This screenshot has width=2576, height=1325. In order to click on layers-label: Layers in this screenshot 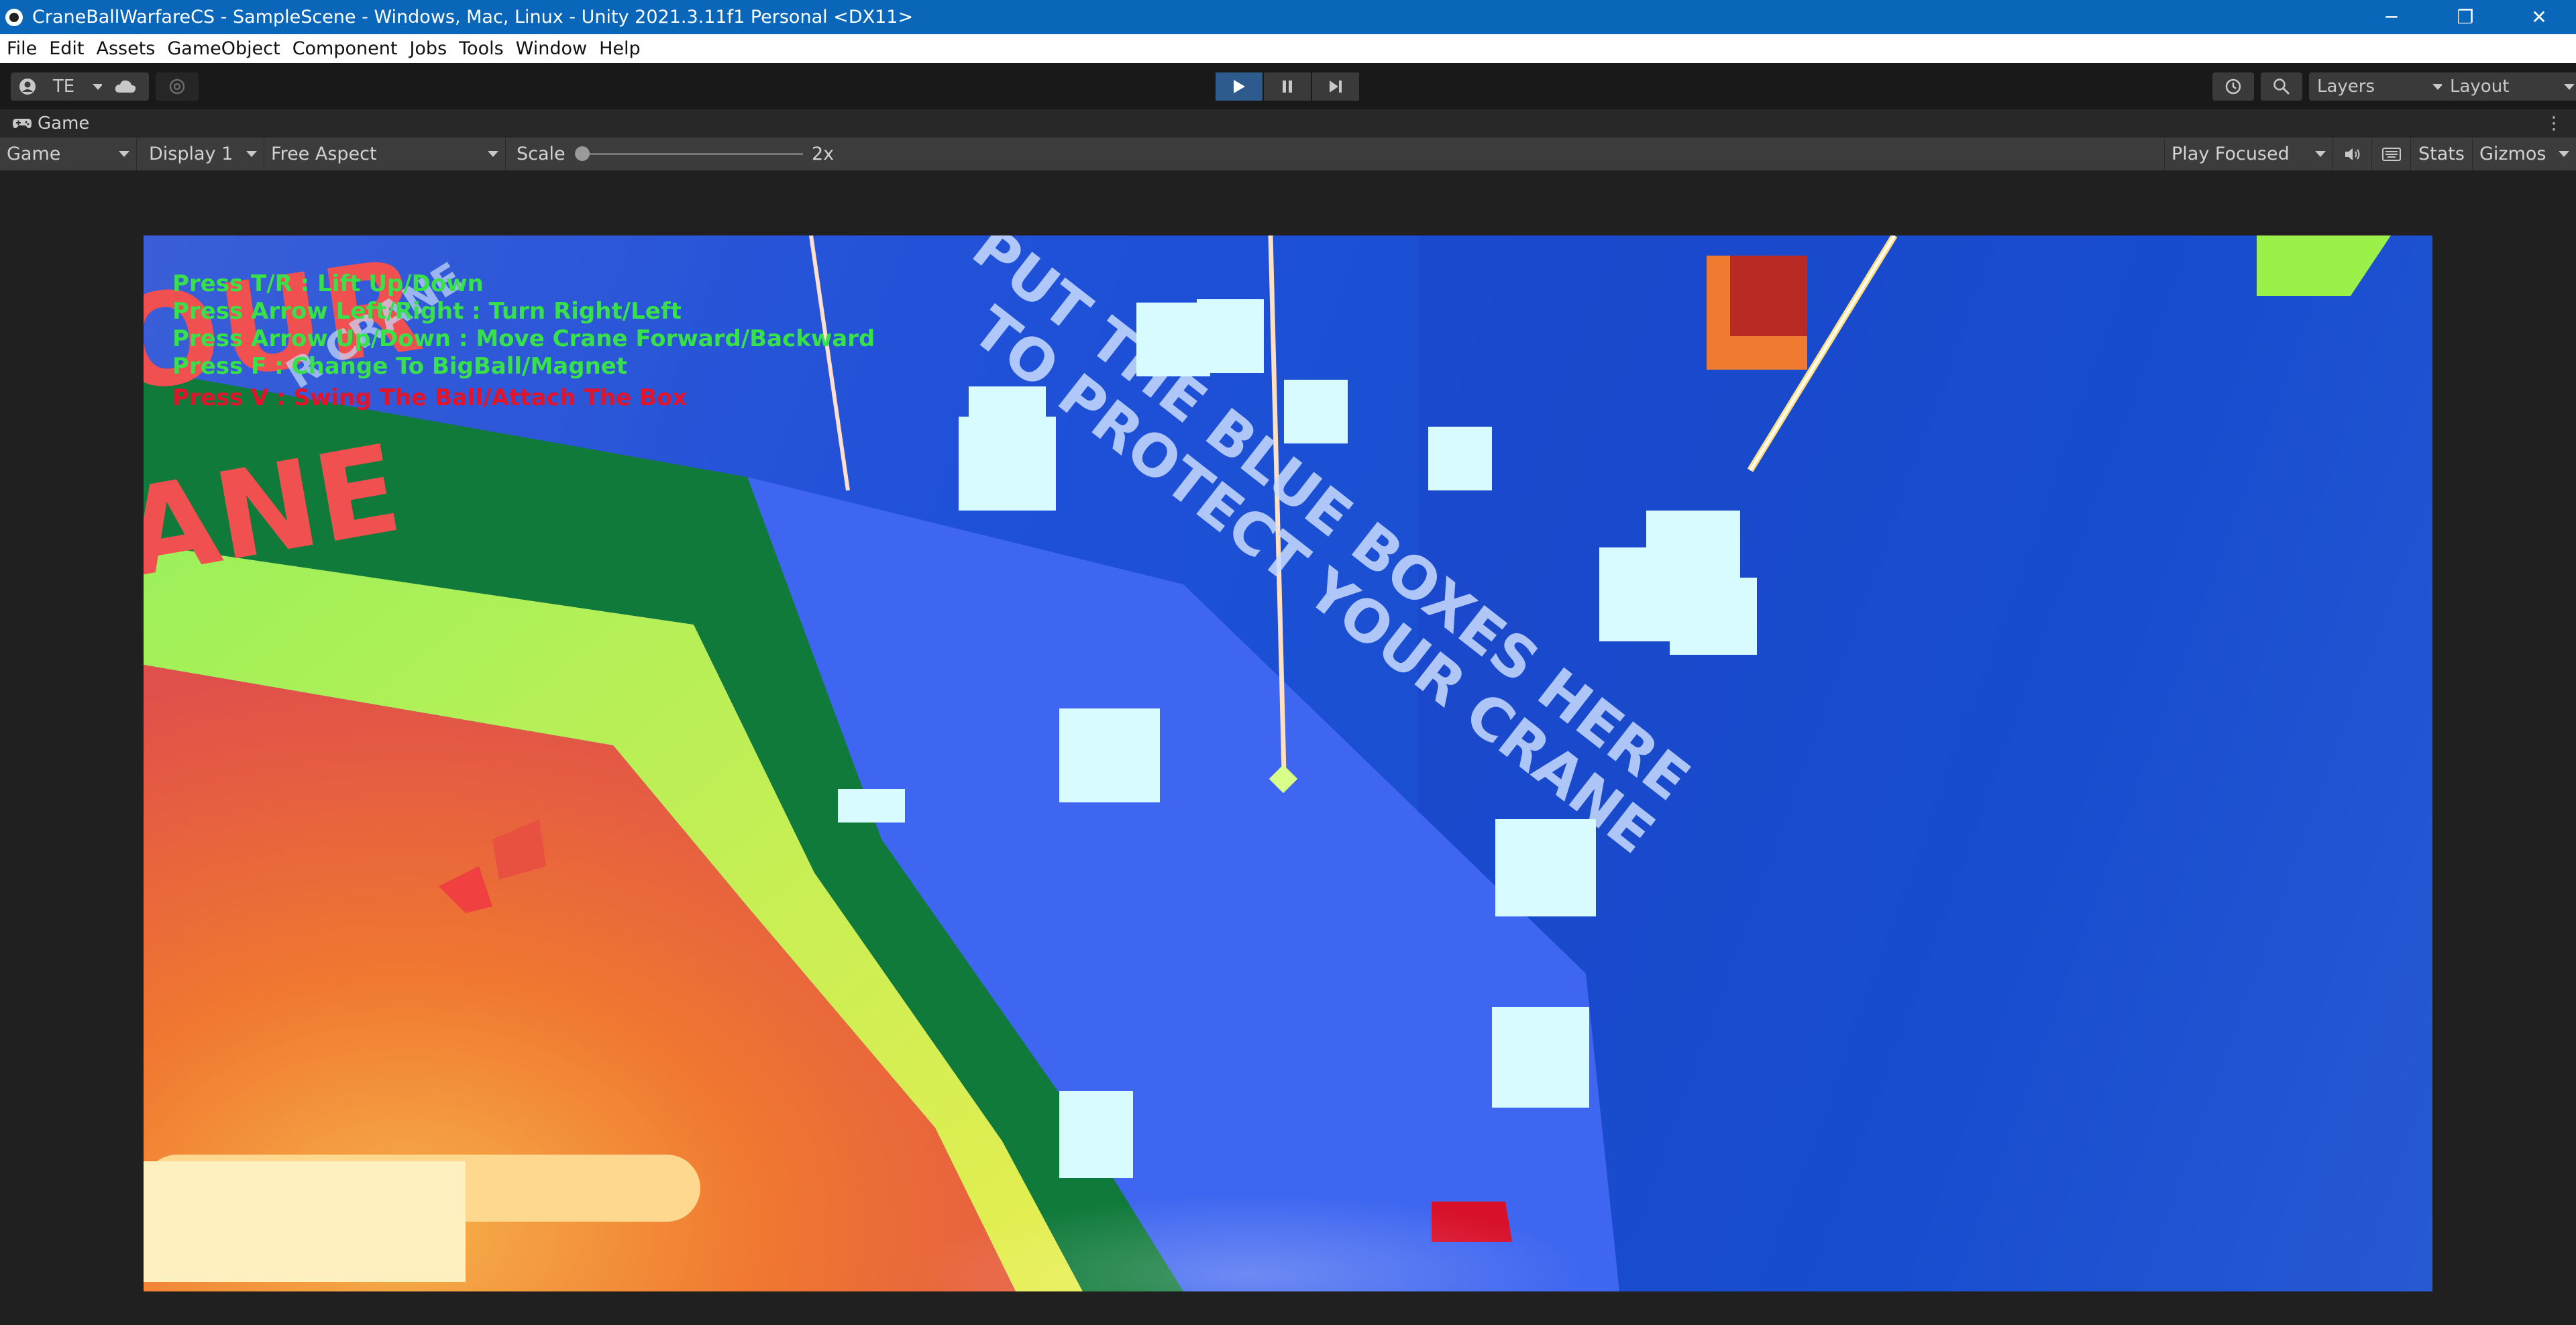, I will do `click(2346, 86)`.